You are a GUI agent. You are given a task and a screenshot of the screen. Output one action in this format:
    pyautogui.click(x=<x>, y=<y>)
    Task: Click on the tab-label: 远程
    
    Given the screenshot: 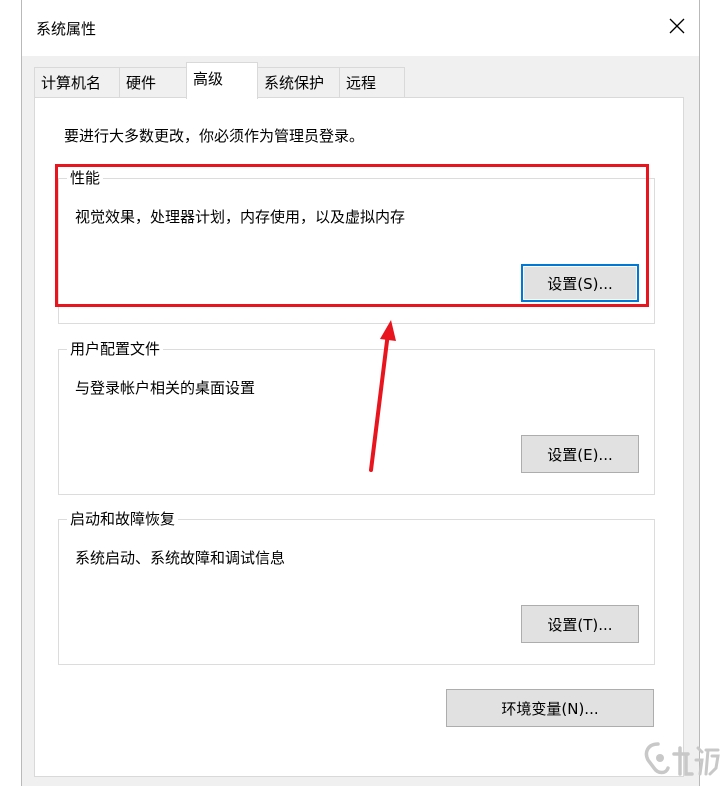 What is the action you would take?
    pyautogui.click(x=361, y=83)
    